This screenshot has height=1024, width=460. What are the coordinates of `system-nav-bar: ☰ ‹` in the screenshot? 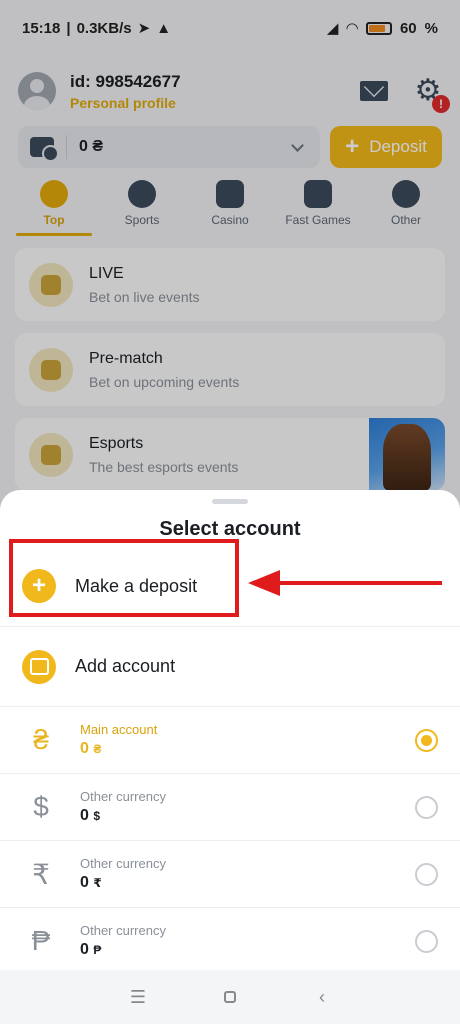 It's located at (230, 997).